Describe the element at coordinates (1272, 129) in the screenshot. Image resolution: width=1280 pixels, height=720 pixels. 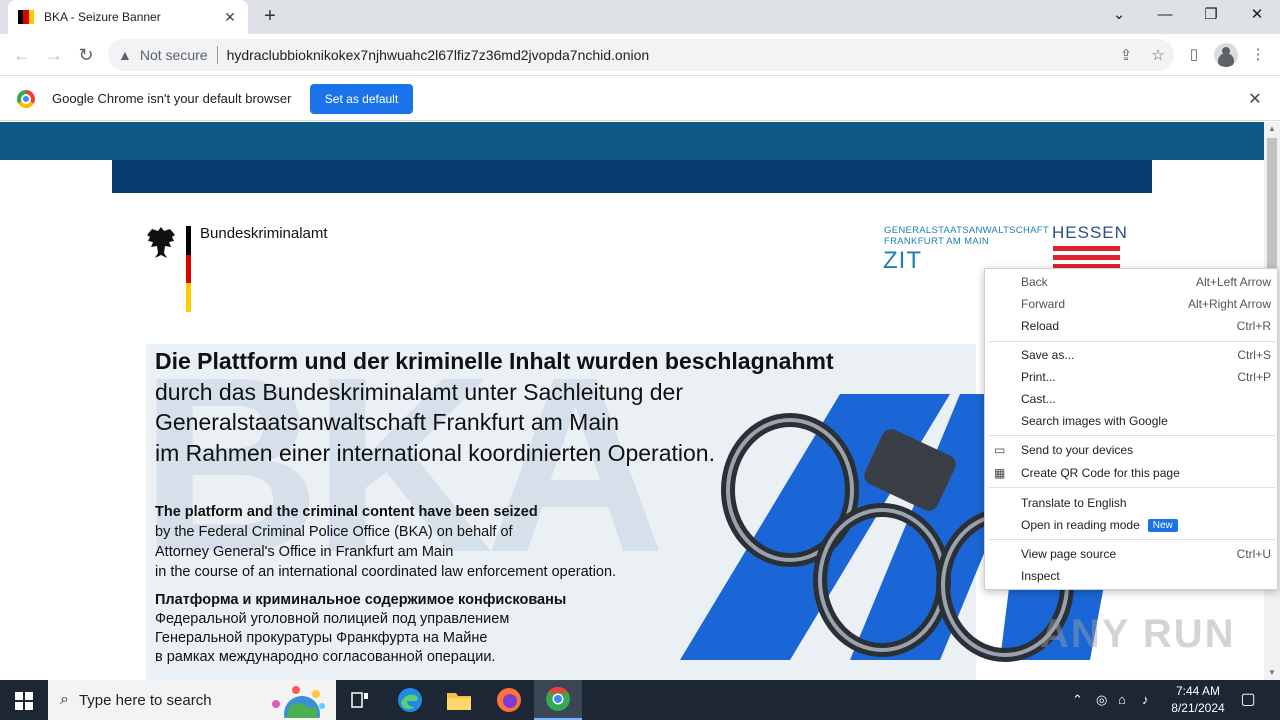
I see `scroll-up-icon: ▲` at that location.